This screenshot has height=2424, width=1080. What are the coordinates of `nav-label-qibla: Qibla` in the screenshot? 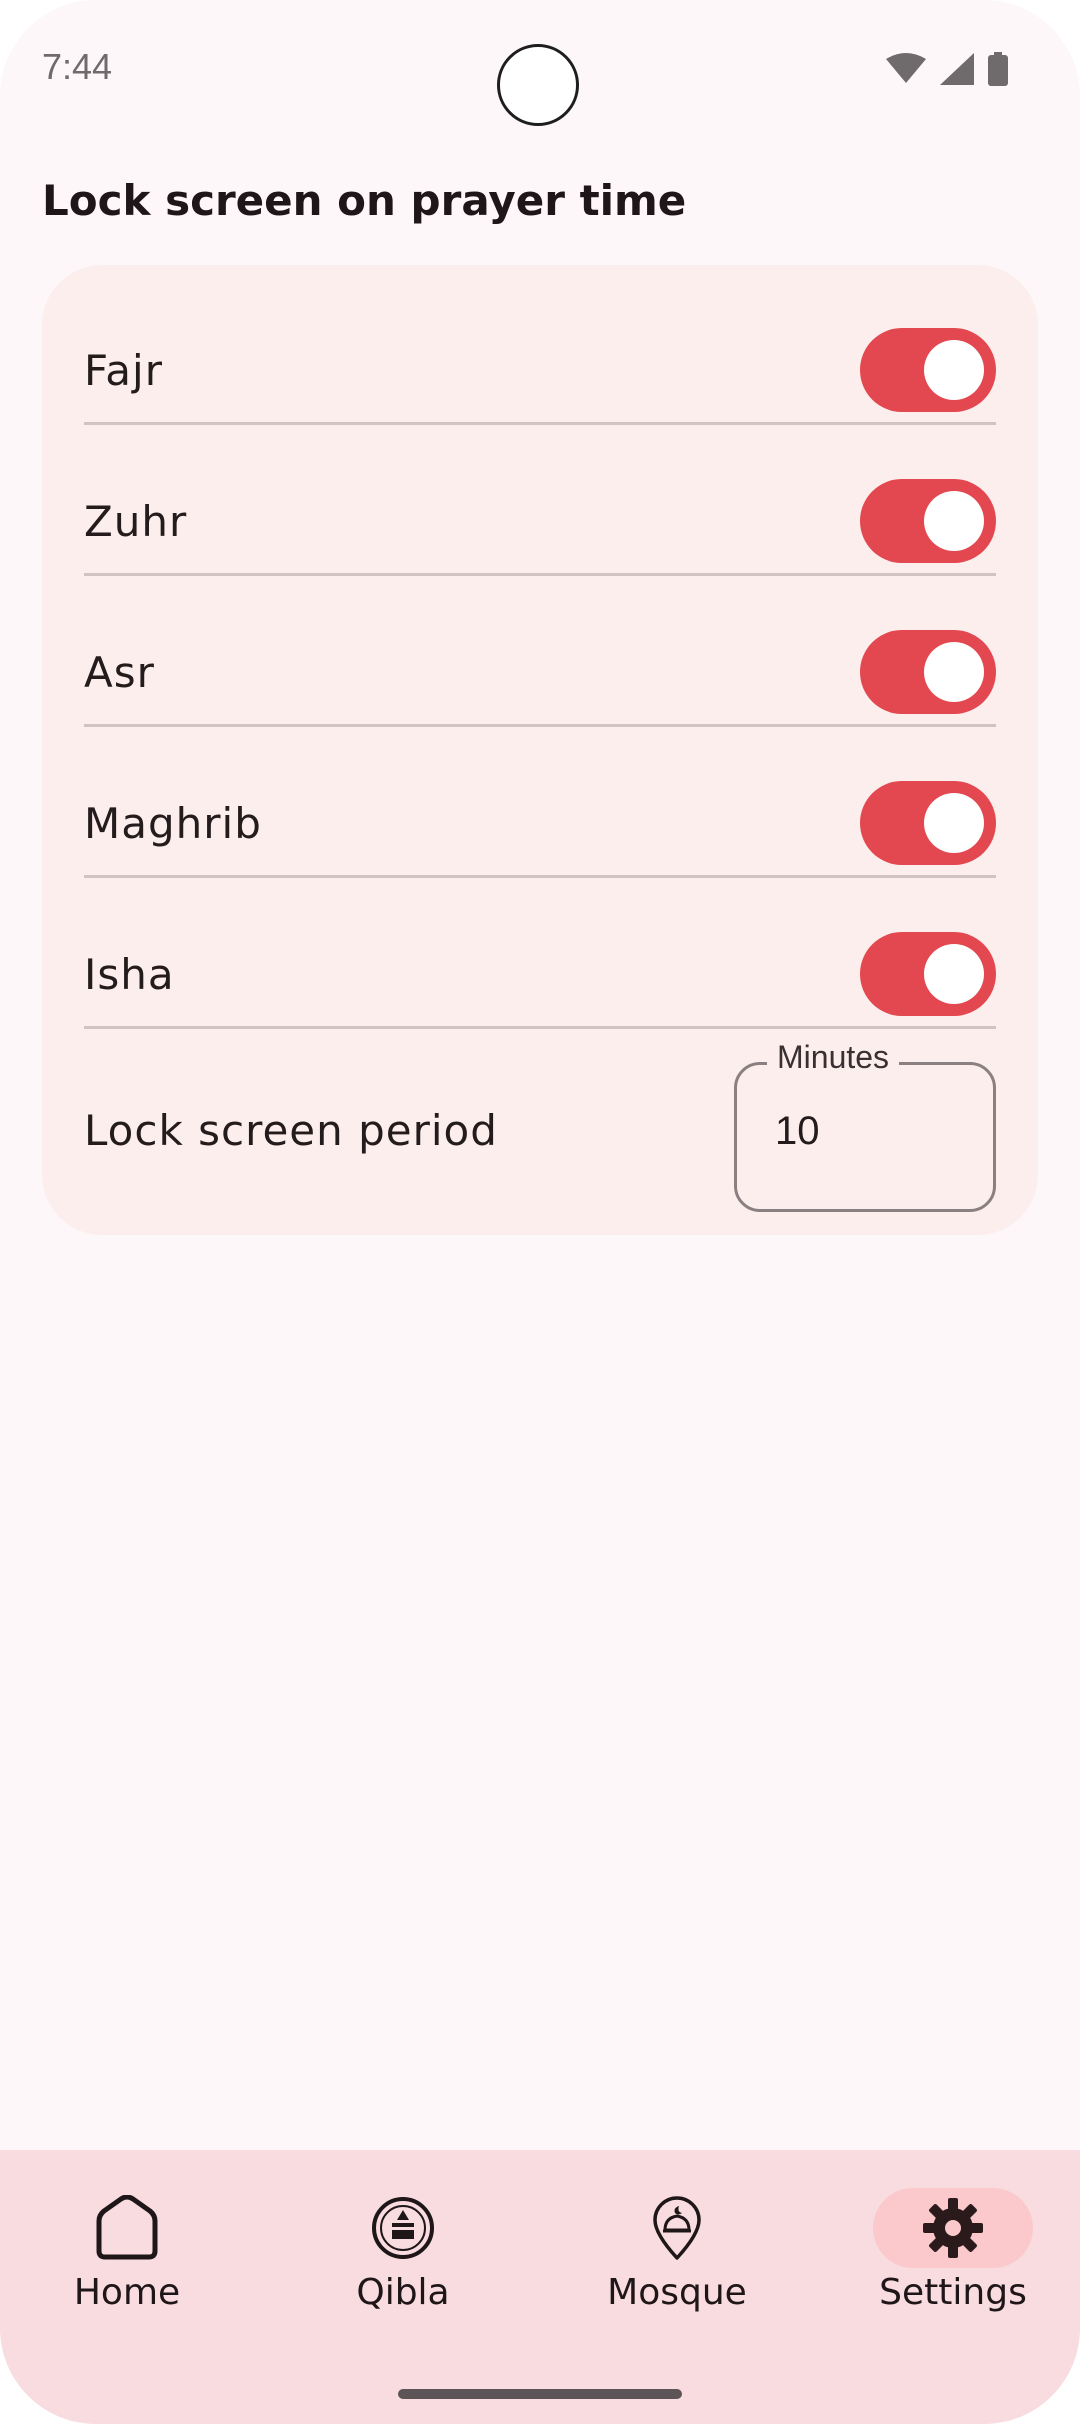 It's located at (403, 2292).